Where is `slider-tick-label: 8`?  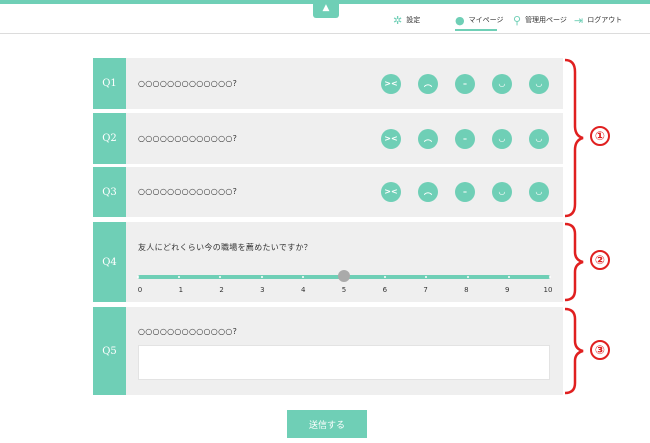
slider-tick-label: 8 is located at coordinates (466, 290).